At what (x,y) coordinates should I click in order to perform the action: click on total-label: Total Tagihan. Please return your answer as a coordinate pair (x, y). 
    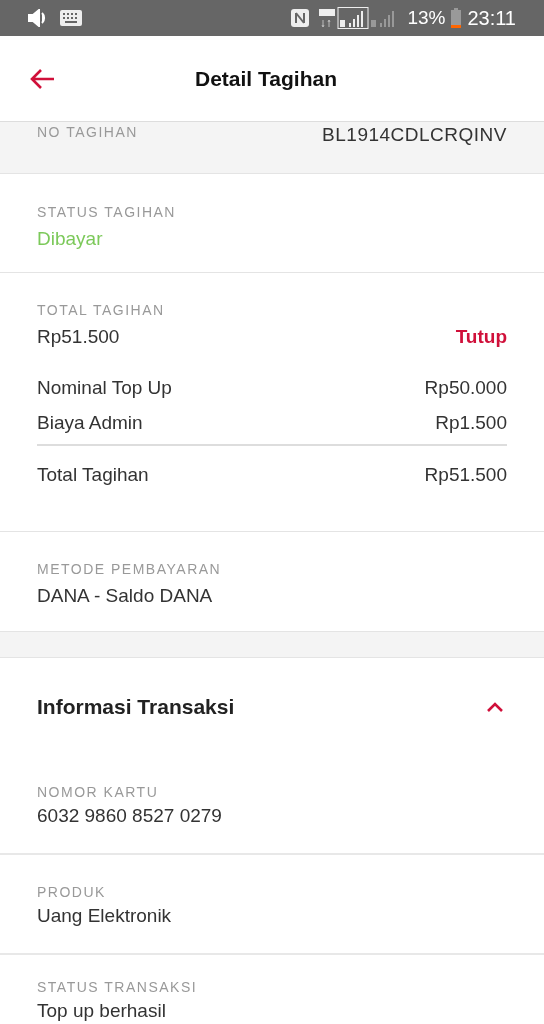
    Looking at the image, I should click on (93, 474).